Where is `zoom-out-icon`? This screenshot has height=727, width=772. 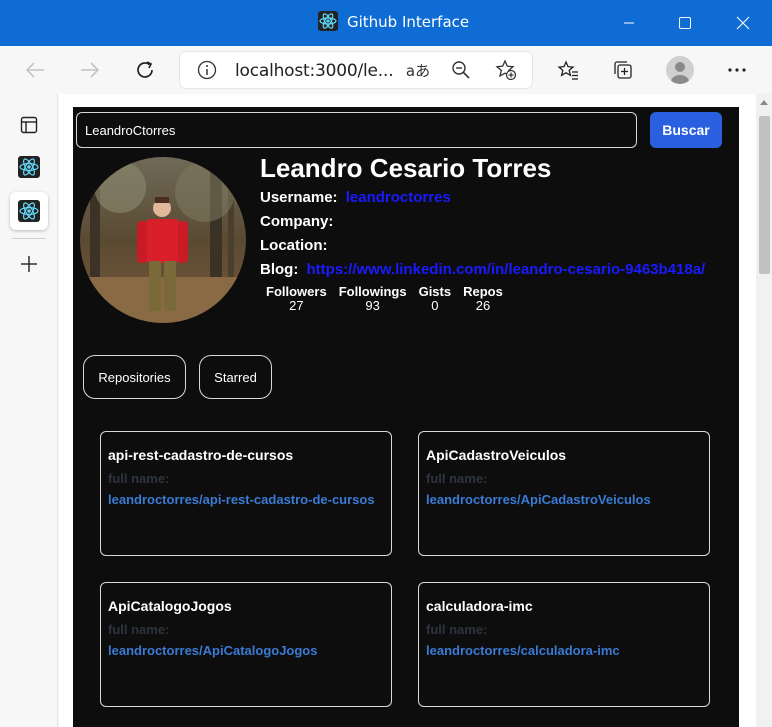
zoom-out-icon is located at coordinates (461, 70).